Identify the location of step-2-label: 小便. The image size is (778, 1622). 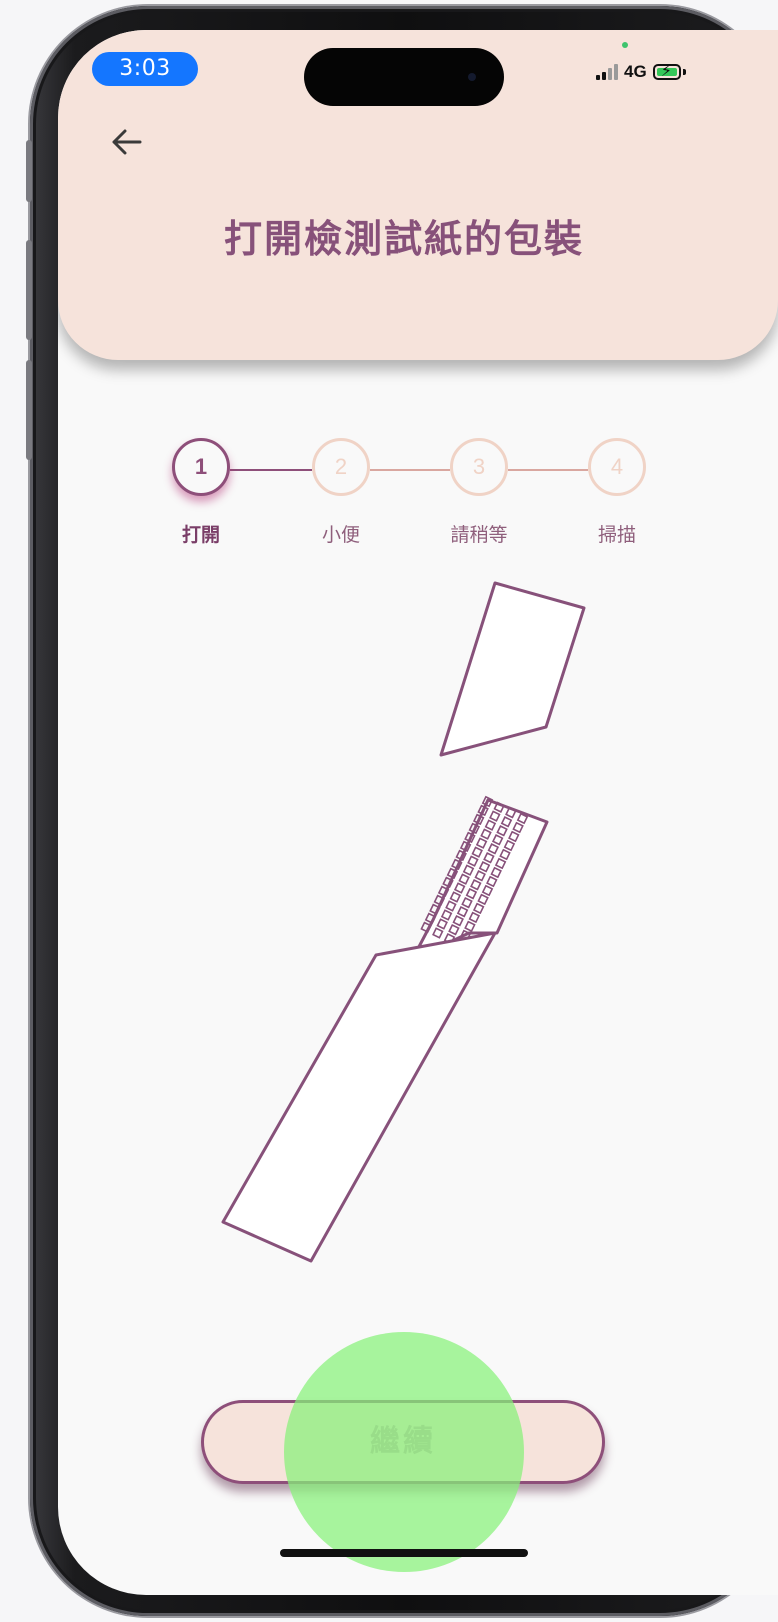
(340, 535).